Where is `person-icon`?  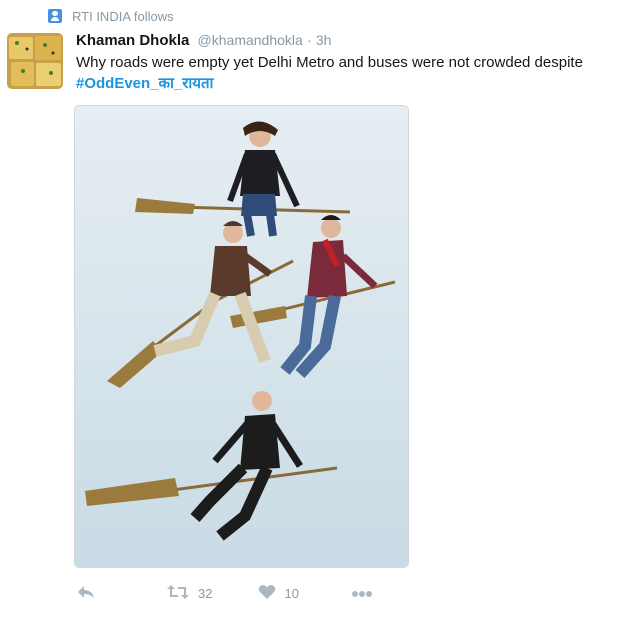
person-icon is located at coordinates (55, 16).